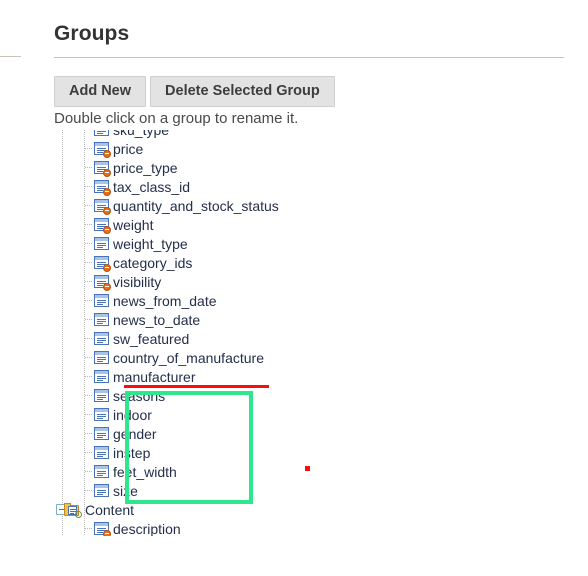 The height and width of the screenshot is (576, 588). Describe the element at coordinates (305, 527) in the screenshot. I see `tree-attribute-row: description` at that location.